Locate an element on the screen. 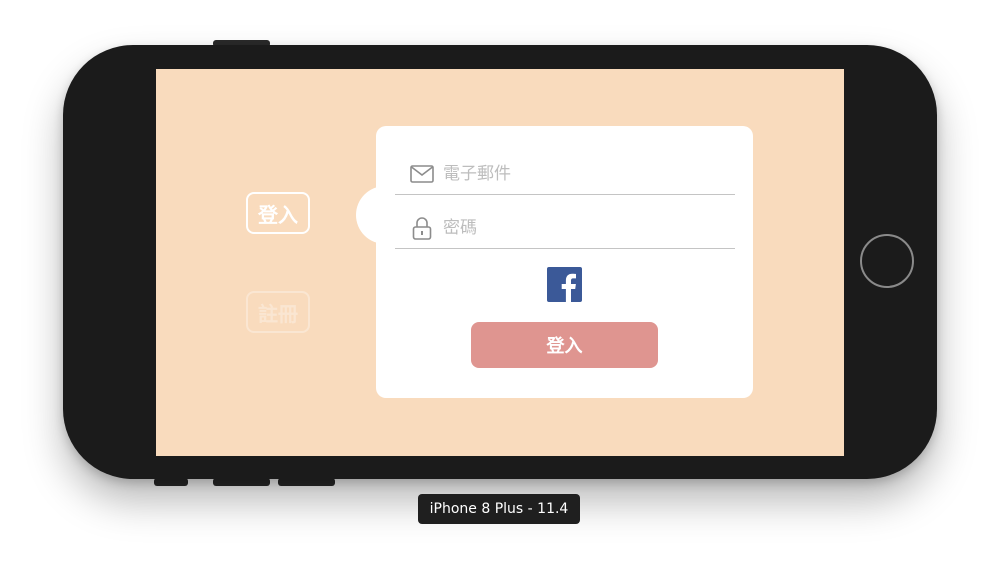 Image resolution: width=1000 pixels, height=579 pixels. login-submit-button: 登入 is located at coordinates (564, 345).